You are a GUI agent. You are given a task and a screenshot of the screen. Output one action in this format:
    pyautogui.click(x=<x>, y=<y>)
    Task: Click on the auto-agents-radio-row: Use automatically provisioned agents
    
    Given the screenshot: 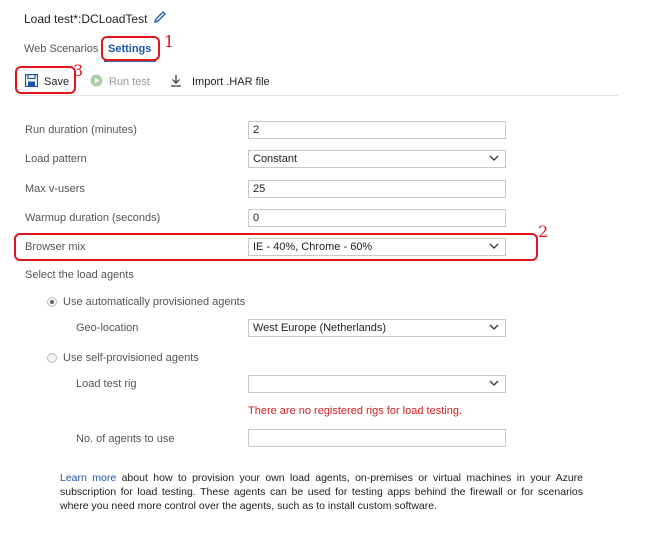 What is the action you would take?
    pyautogui.click(x=146, y=302)
    